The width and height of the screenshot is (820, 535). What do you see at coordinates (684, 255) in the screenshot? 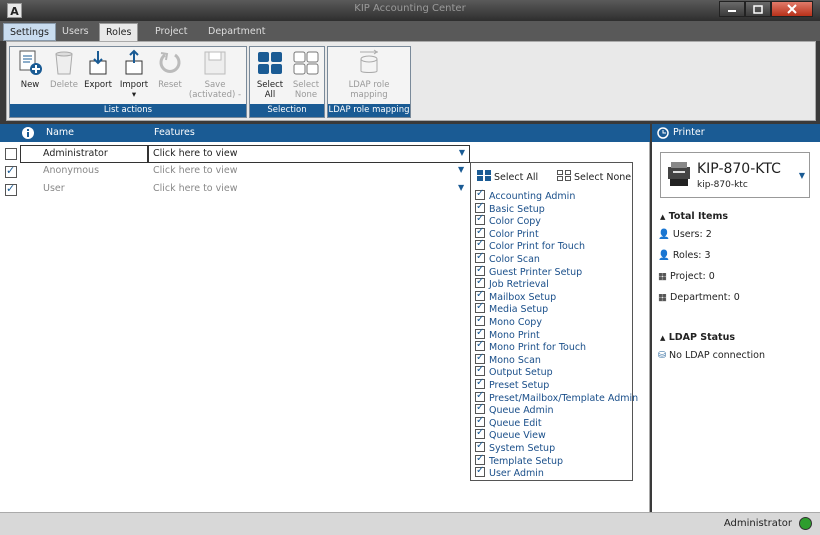
I see `roles-count: 👤 Roles: 3` at bounding box center [684, 255].